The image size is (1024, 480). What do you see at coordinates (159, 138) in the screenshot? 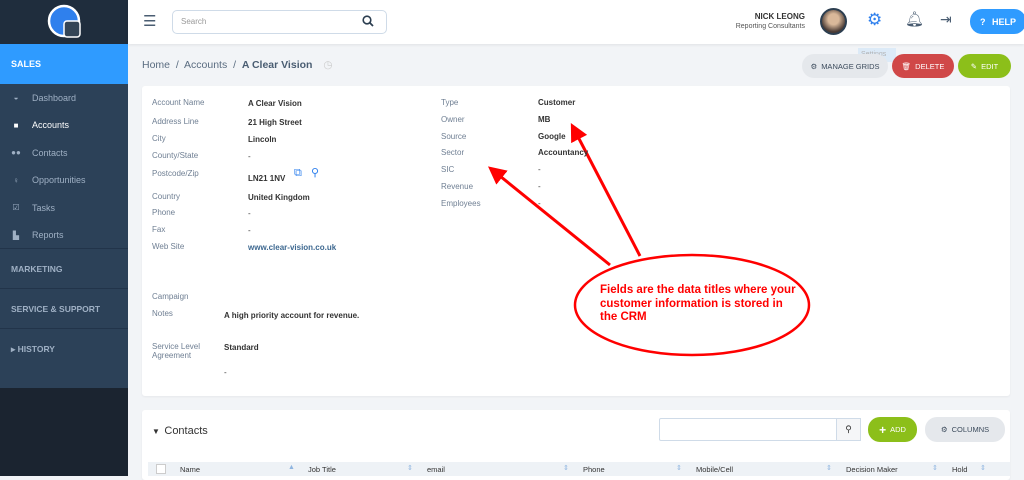
I see `field-label: City` at bounding box center [159, 138].